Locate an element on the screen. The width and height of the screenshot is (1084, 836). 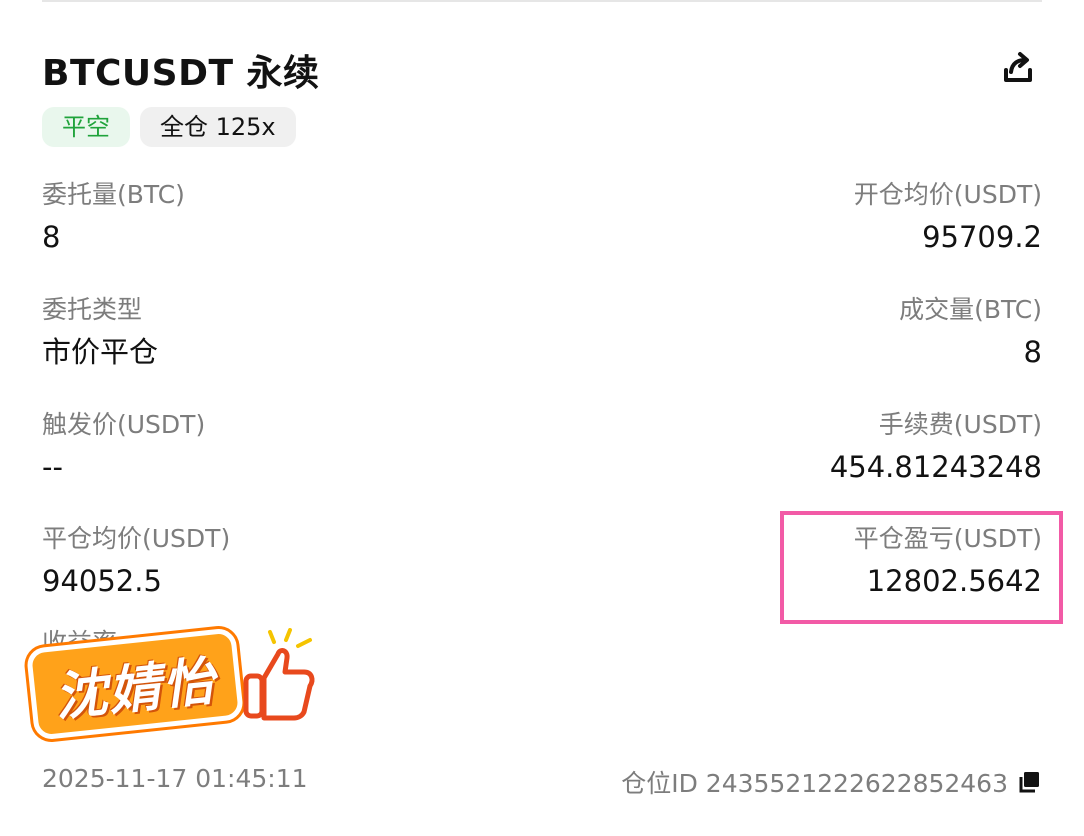
sticker-name-badge: 沈婧怡 is located at coordinates (135, 684).